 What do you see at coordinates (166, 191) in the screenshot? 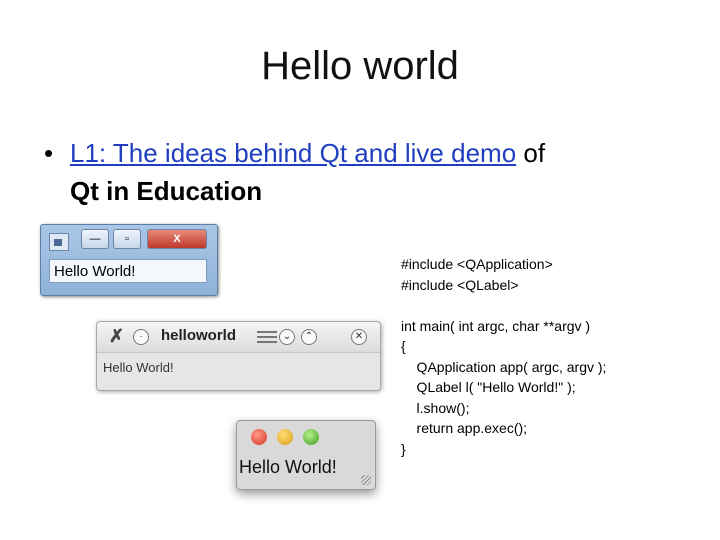
I see `bullet-second-line: Qt in Education` at bounding box center [166, 191].